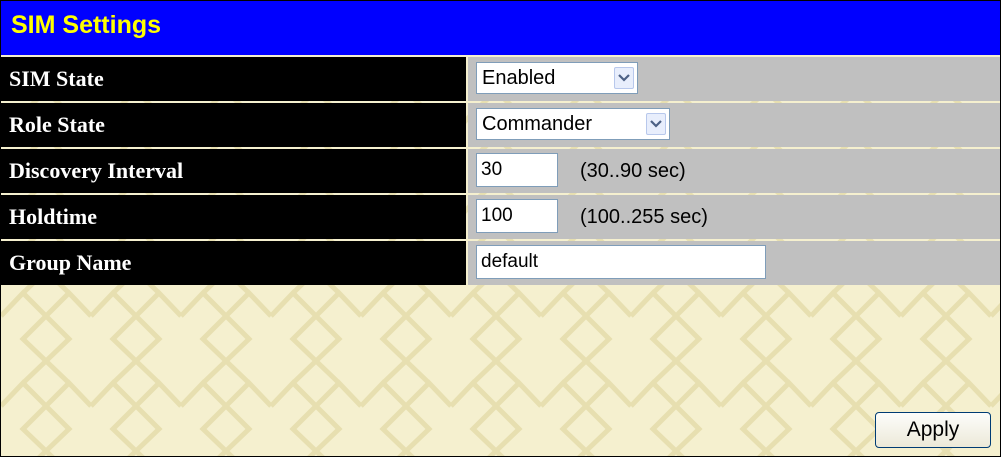 Image resolution: width=1001 pixels, height=457 pixels. Describe the element at coordinates (500, 29) in the screenshot. I see `title-bar: SIM Settings` at that location.